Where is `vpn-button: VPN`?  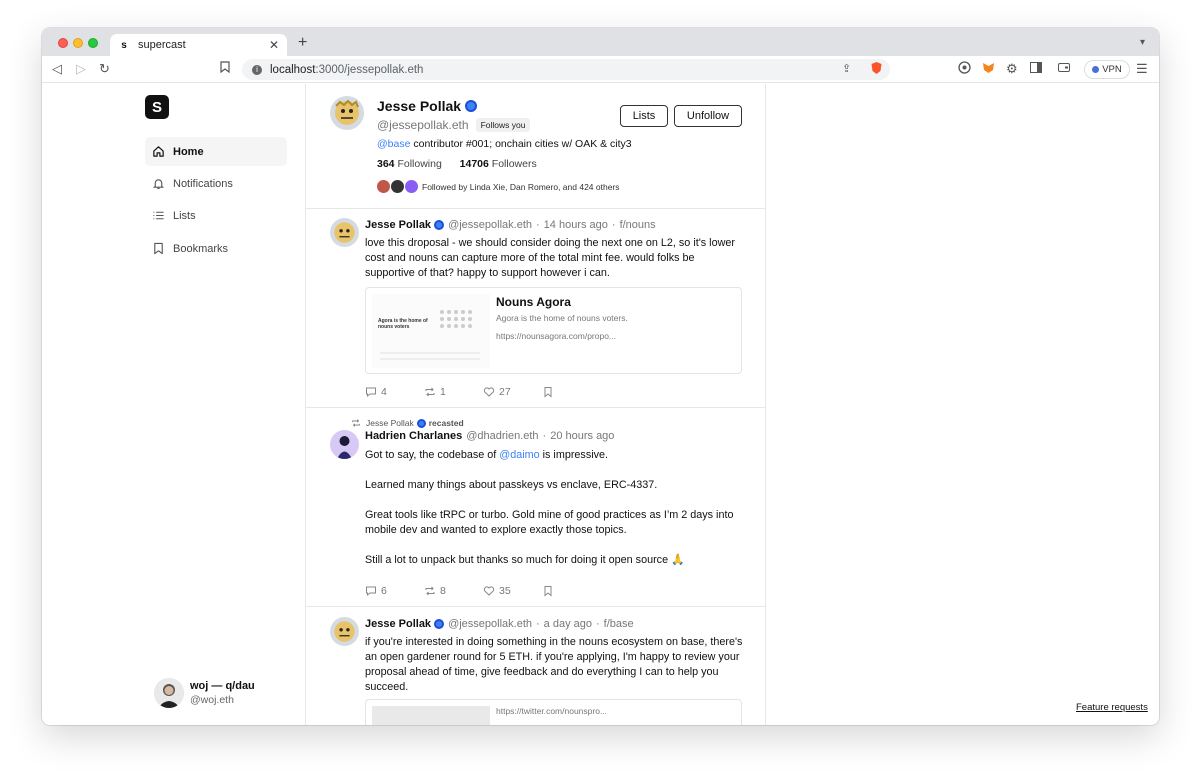 vpn-button: VPN is located at coordinates (1107, 69).